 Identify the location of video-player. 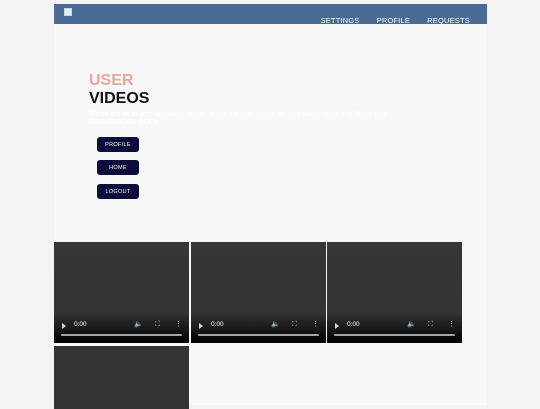
(121, 377).